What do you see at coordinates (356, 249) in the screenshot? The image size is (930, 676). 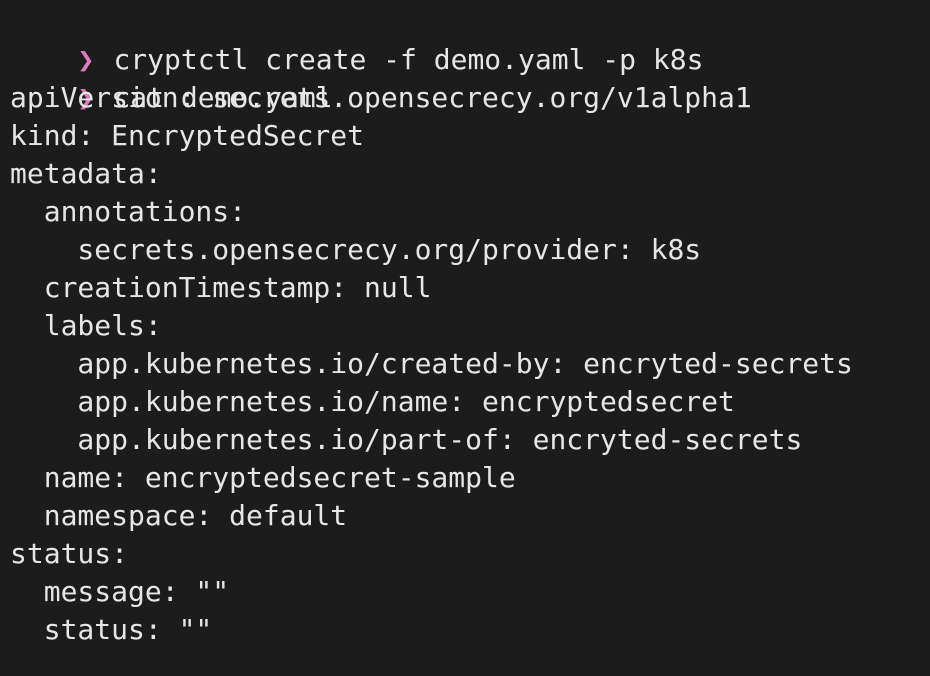 I see `output-line: secrets.opensecrecy.org/provider: k8s` at bounding box center [356, 249].